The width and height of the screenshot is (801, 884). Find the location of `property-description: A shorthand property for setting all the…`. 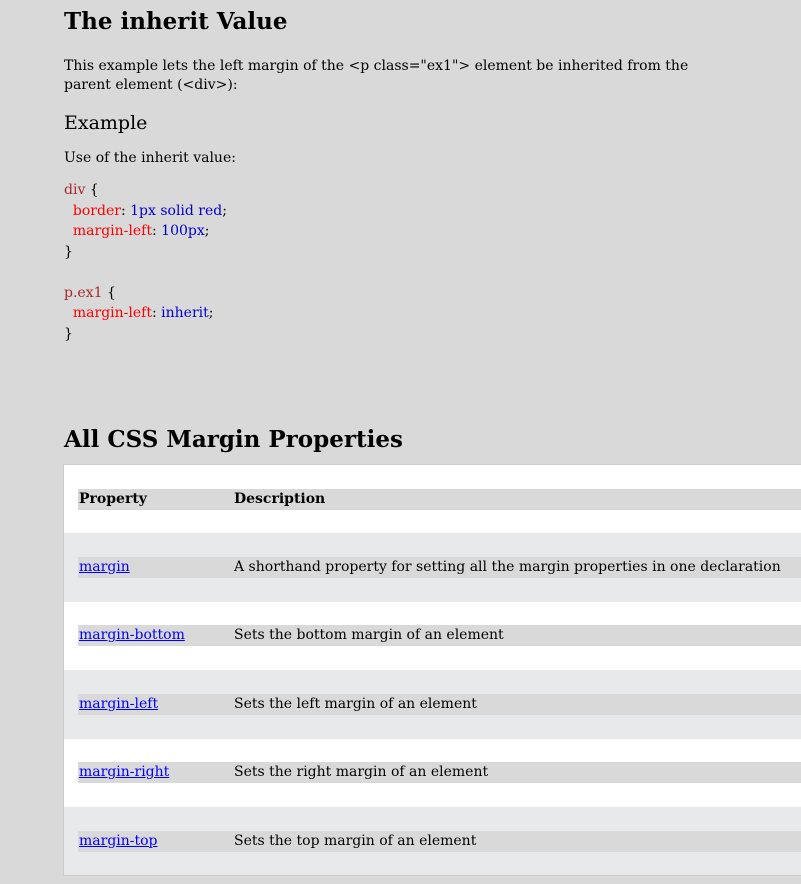

property-description: A shorthand property for setting all the… is located at coordinates (517, 567).